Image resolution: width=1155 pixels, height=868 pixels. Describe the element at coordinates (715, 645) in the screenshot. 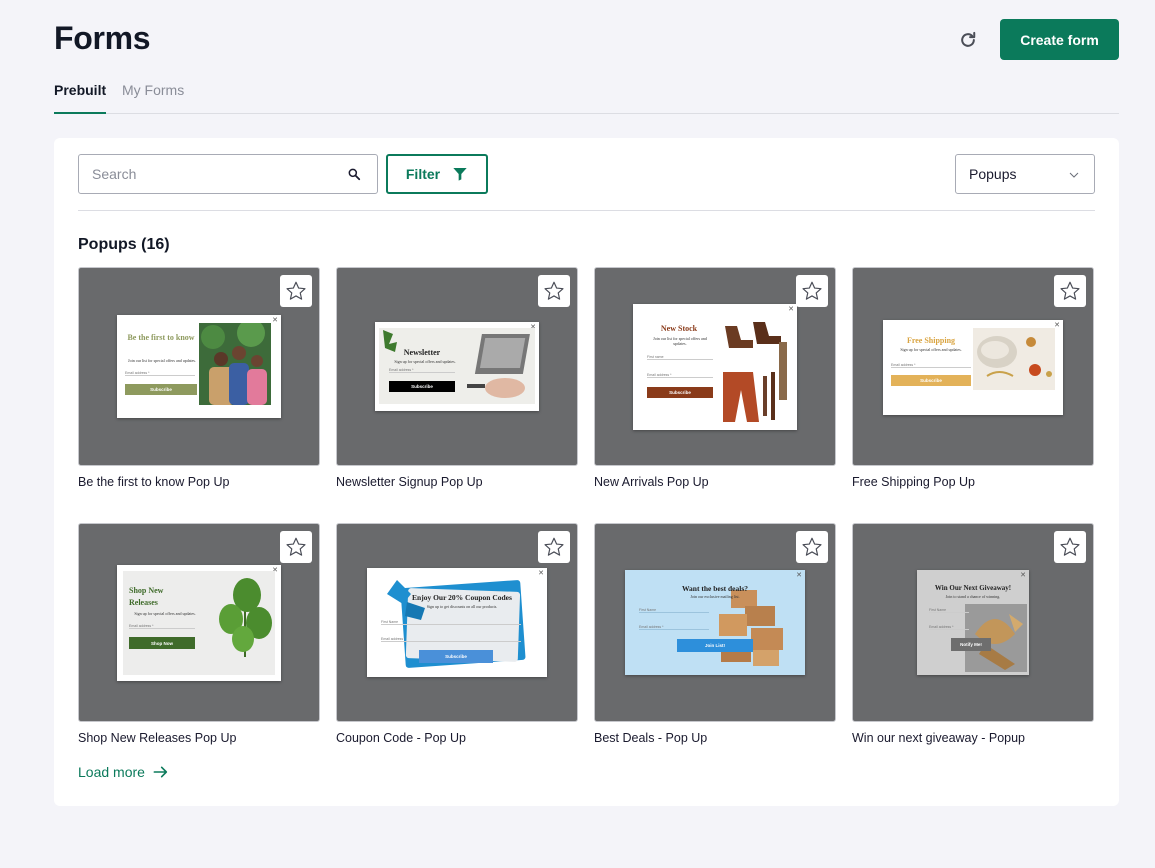

I see `popup-button: Join List!` at that location.